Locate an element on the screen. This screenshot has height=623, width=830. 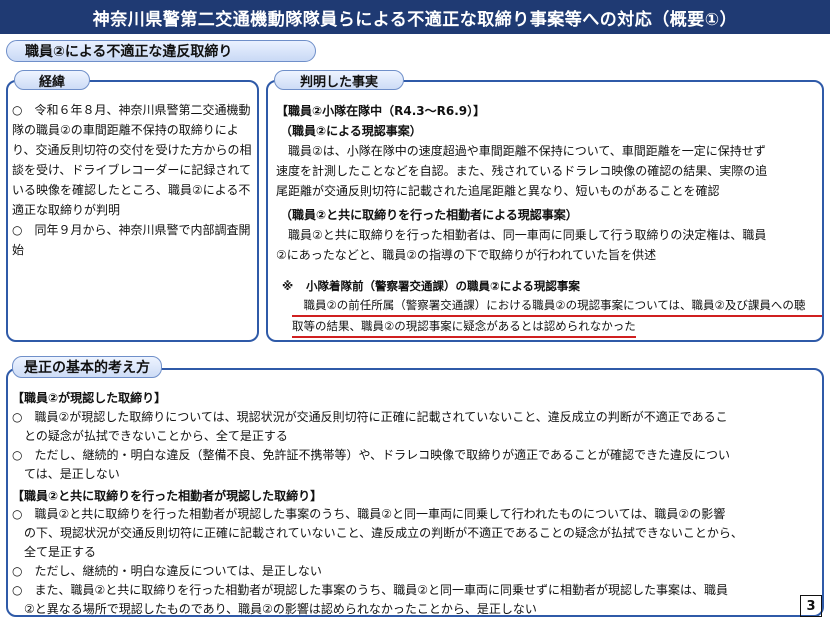
policy-line: との疑念が払拭できないことから、全て是正する is located at coordinates (156, 436).